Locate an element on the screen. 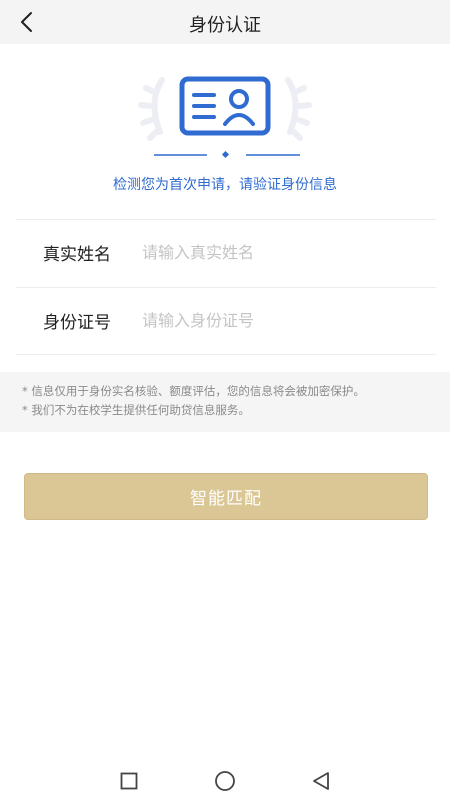 This screenshot has width=450, height=800. notice-line-2: * 我们不为在校学生提供任何助贷信息服务。 is located at coordinates (136, 410).